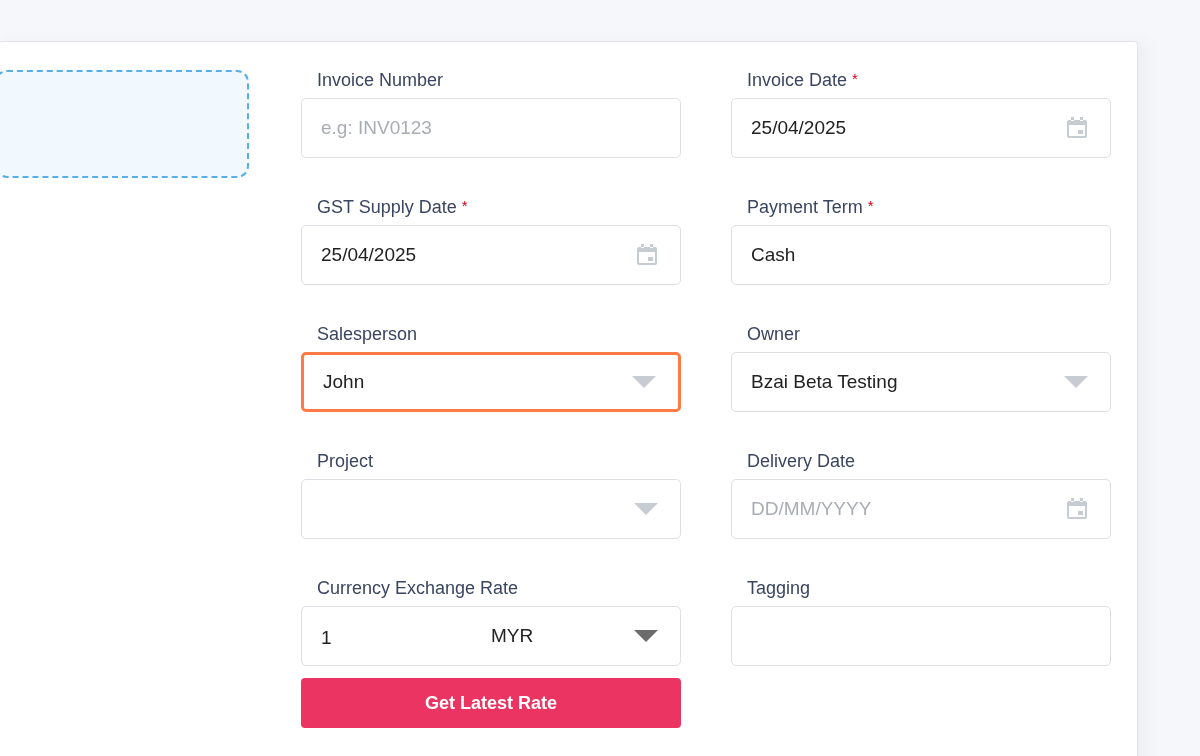  What do you see at coordinates (380, 80) in the screenshot?
I see `field-label: Invoice Number` at bounding box center [380, 80].